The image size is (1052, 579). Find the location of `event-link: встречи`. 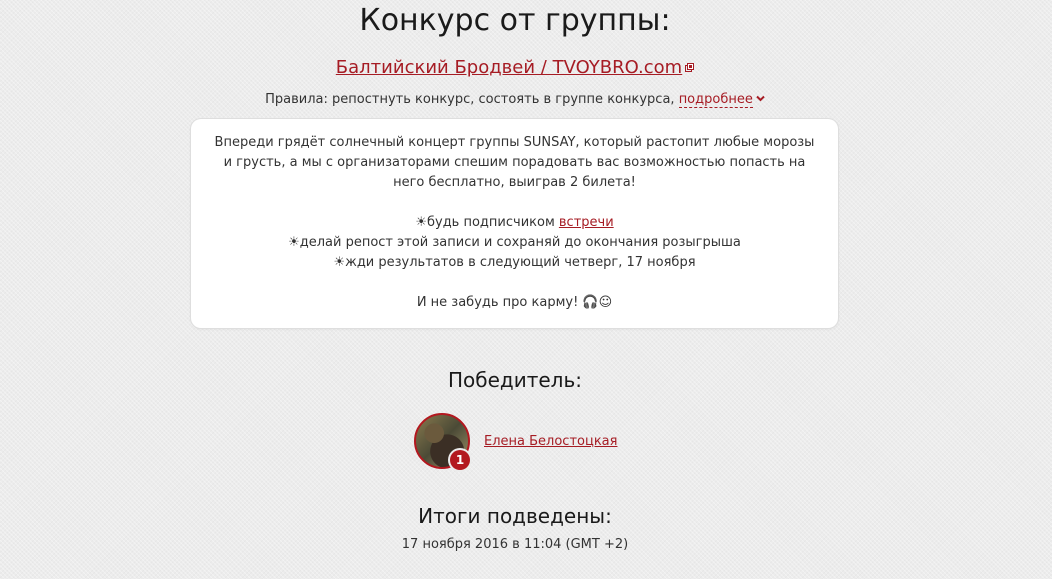

event-link: встречи is located at coordinates (586, 222).